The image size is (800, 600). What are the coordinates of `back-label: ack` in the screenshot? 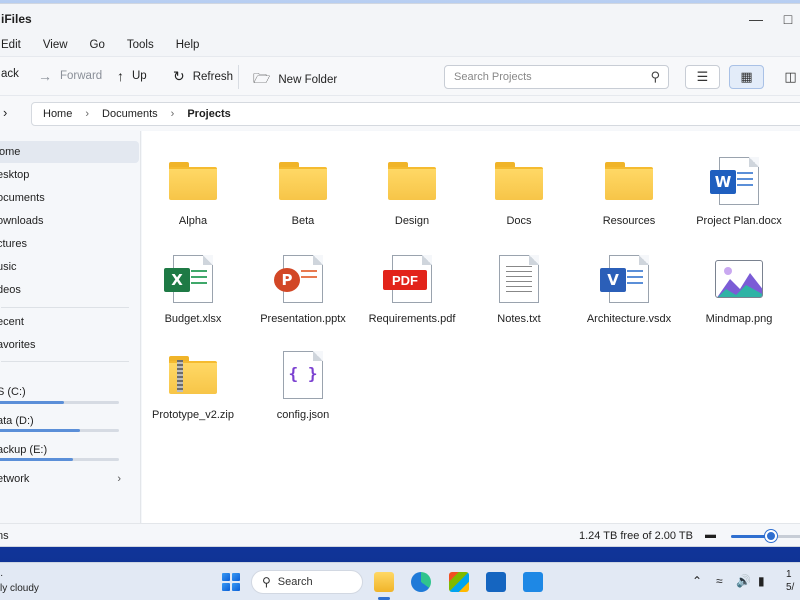 It's located at (10, 74).